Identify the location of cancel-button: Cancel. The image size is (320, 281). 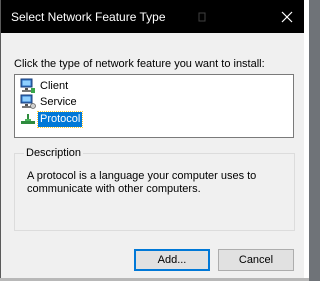
(256, 260).